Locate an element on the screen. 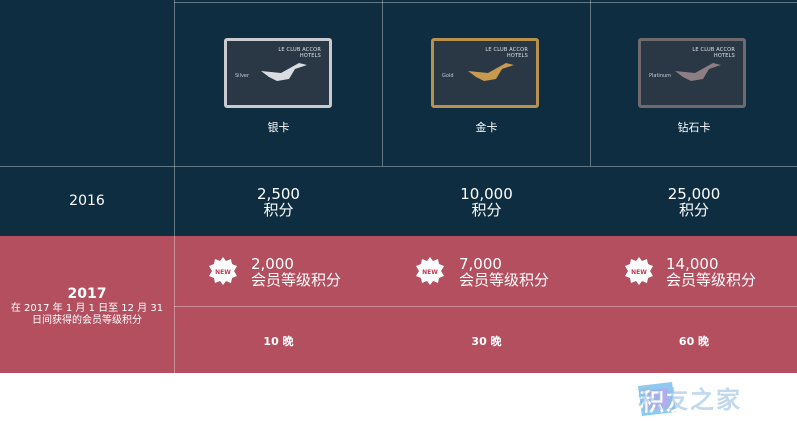  platinum-card-image: LE CLUB ACCOR HOTELS Platinum is located at coordinates (692, 73).